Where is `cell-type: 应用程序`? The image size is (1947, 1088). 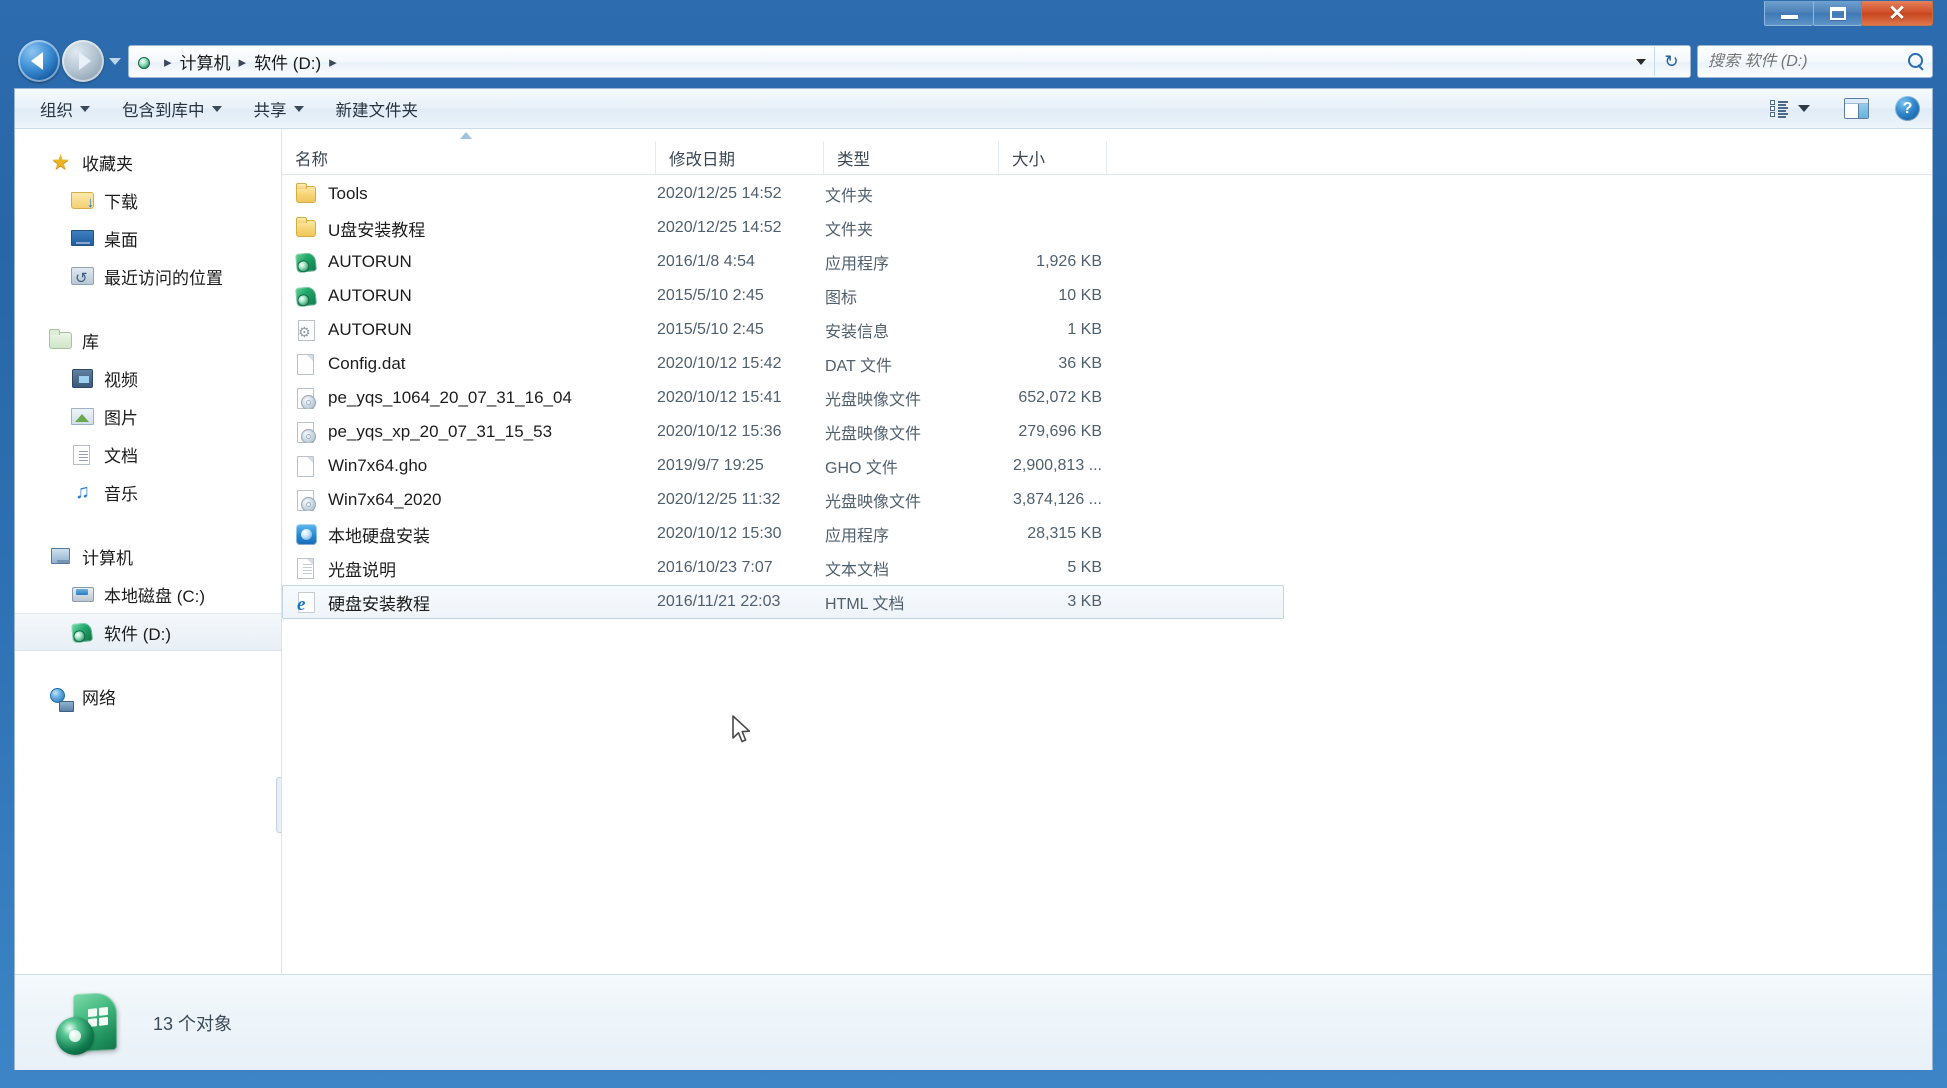 cell-type: 应用程序 is located at coordinates (857, 264).